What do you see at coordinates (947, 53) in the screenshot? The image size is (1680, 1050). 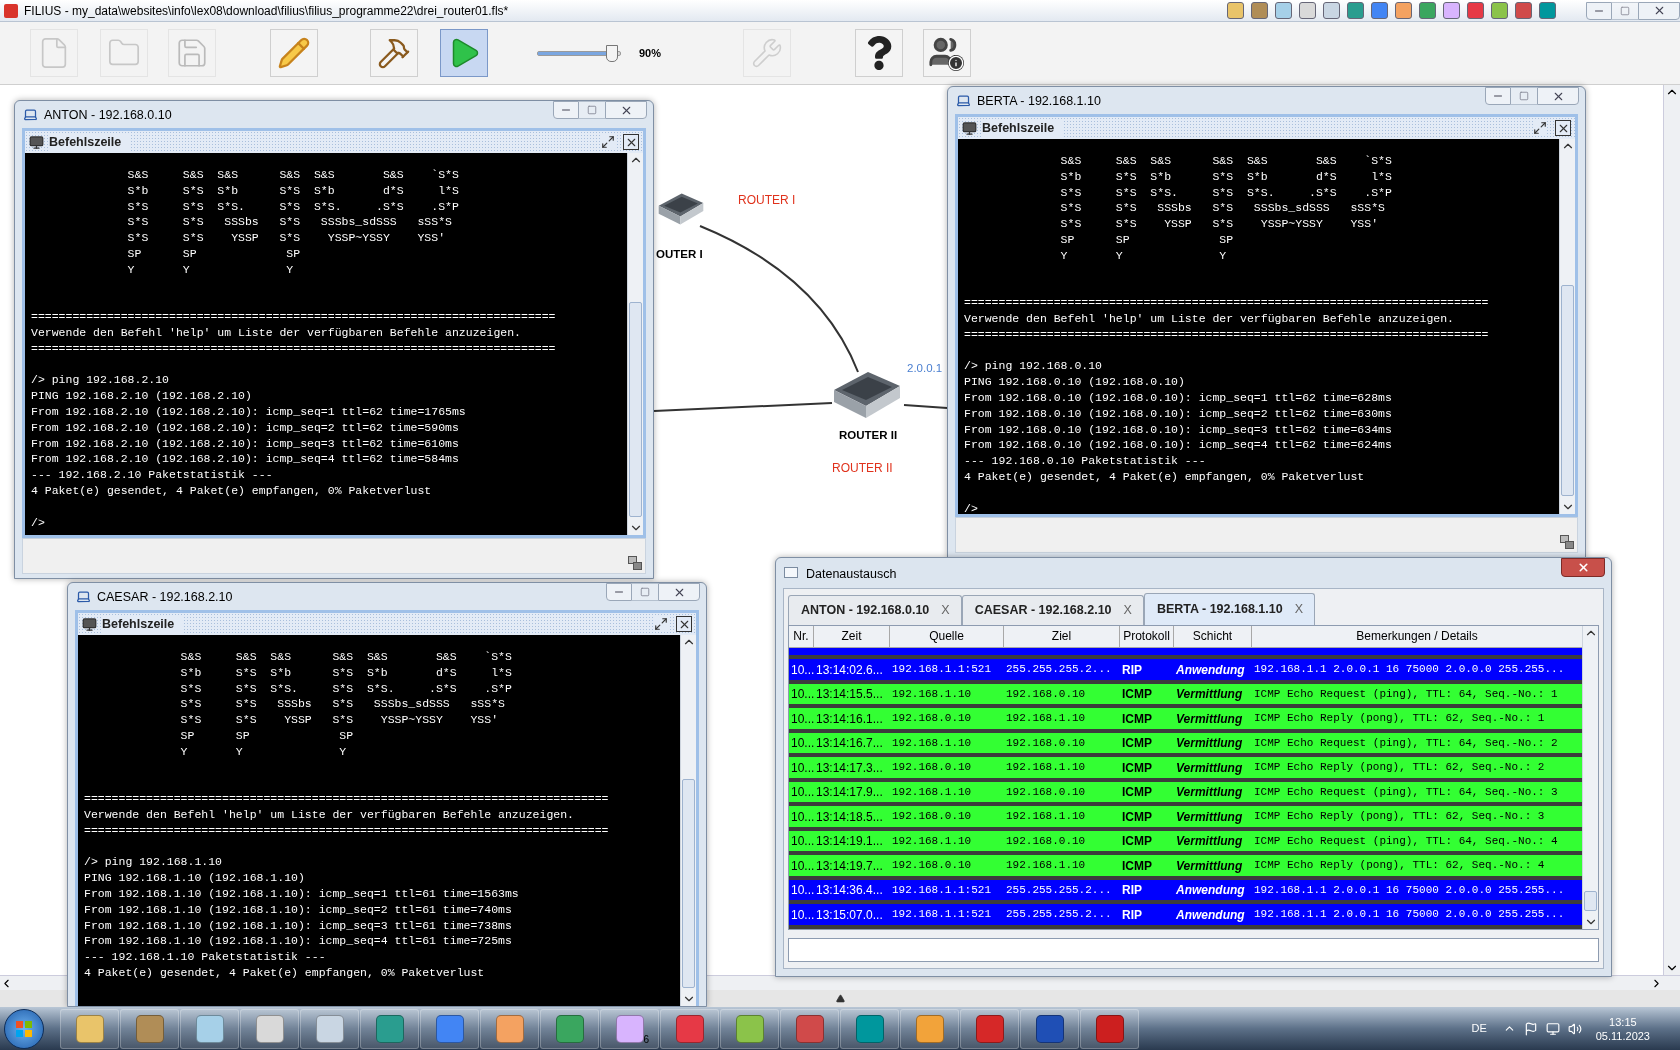 I see `info-button` at bounding box center [947, 53].